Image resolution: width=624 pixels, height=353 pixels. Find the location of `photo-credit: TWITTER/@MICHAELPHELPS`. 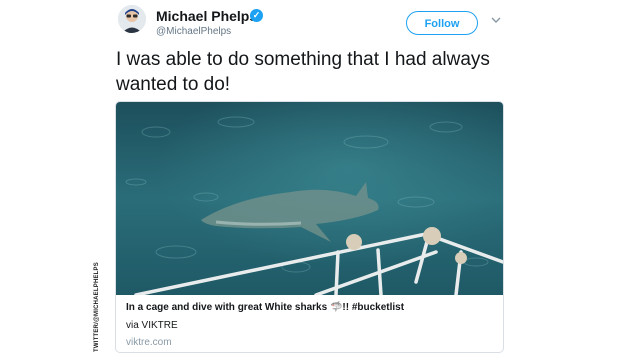

photo-credit: TWITTER/@MICHAELPHELPS is located at coordinates (97, 307).